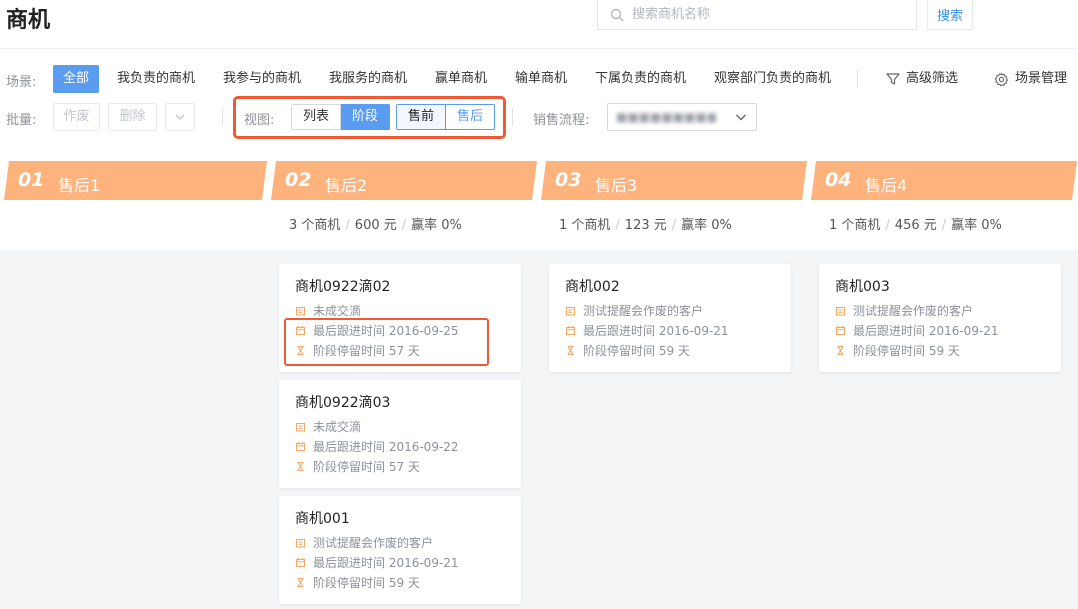 Image resolution: width=1078 pixels, height=609 pixels. Describe the element at coordinates (328, 426) in the screenshot. I see `card-customer: 未成交滴` at that location.